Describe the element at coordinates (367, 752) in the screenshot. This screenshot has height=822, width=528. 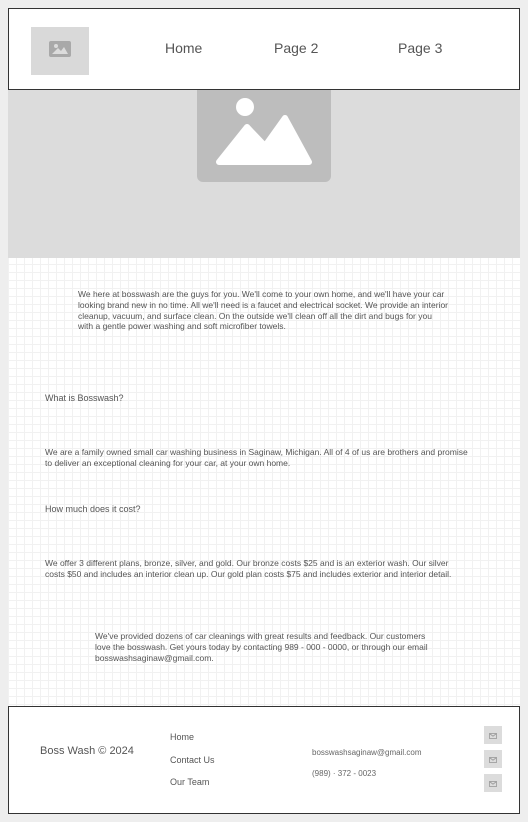
I see `footer-email: bosswashsaginaw@gmail.com` at that location.